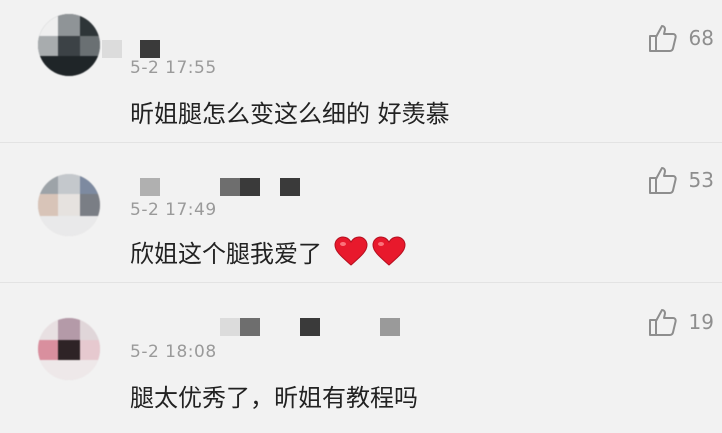 The image size is (722, 433). Describe the element at coordinates (173, 68) in the screenshot. I see `comment-timestamp: 5-2 17:55` at that location.